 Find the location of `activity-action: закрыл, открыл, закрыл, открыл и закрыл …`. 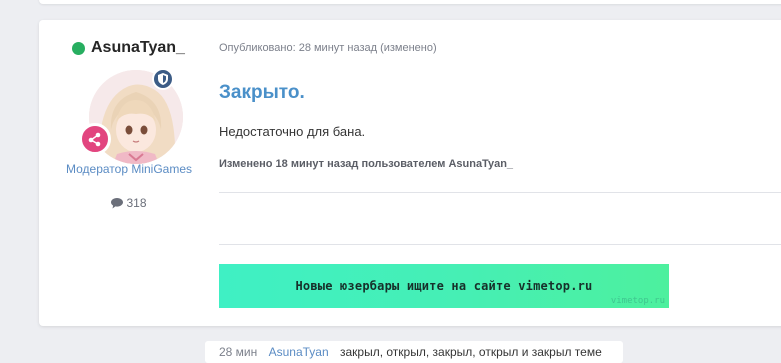

activity-action: закрыл, открыл, закрыл, открыл и закрыл … is located at coordinates (471, 352).